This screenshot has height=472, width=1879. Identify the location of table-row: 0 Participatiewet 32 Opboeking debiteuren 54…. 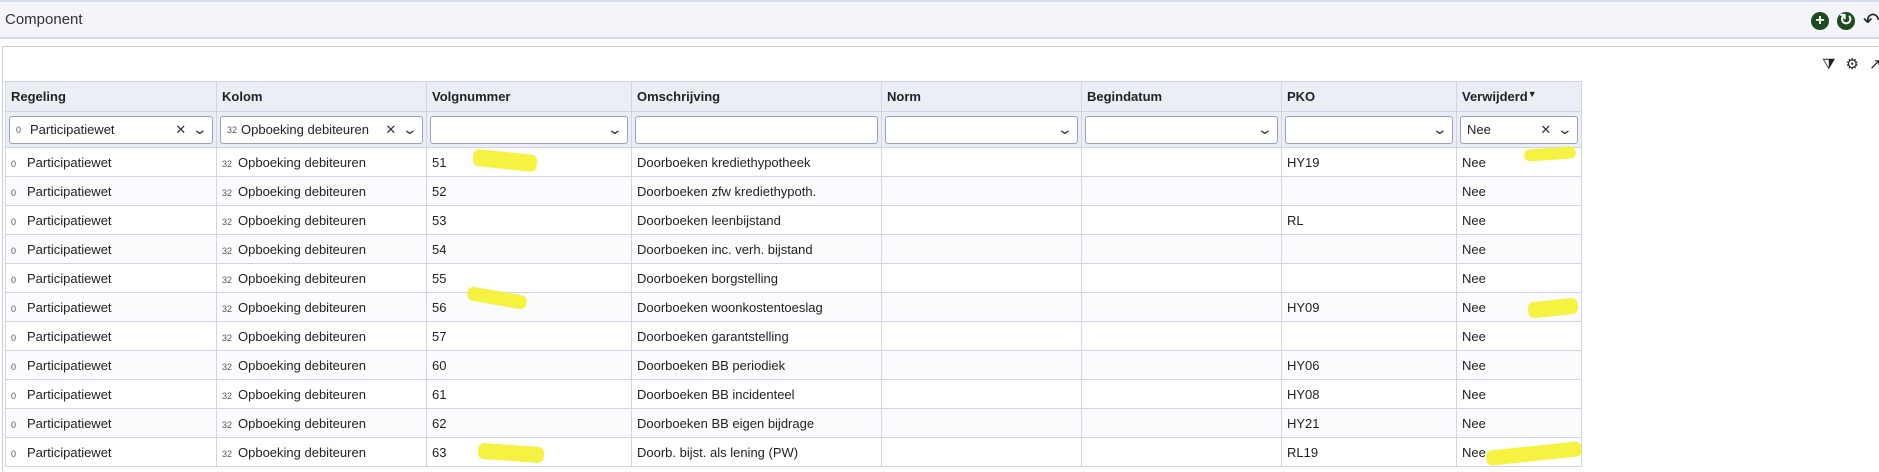
(793, 249).